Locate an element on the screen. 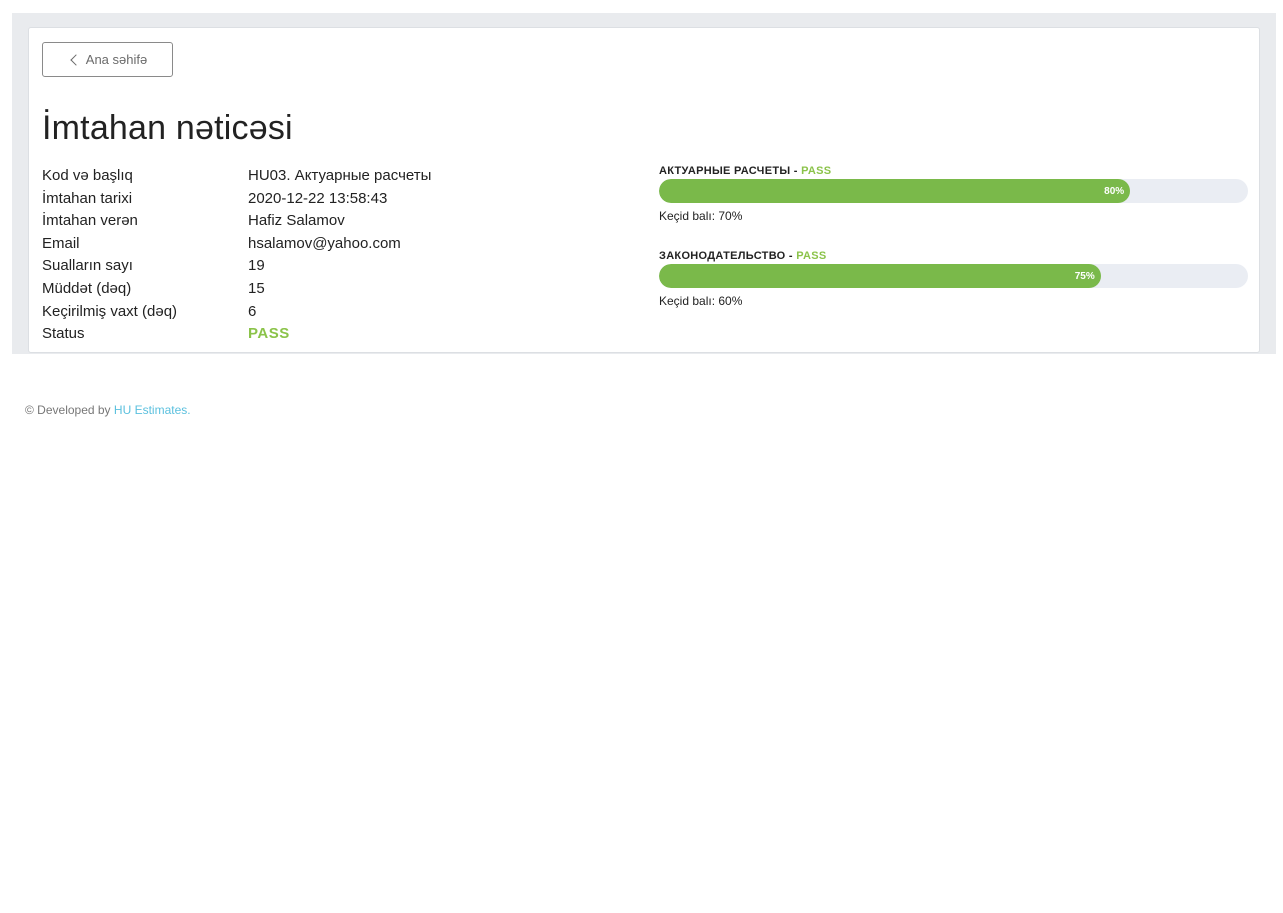 This screenshot has height=913, width=1283. info-label: Status is located at coordinates (63, 334).